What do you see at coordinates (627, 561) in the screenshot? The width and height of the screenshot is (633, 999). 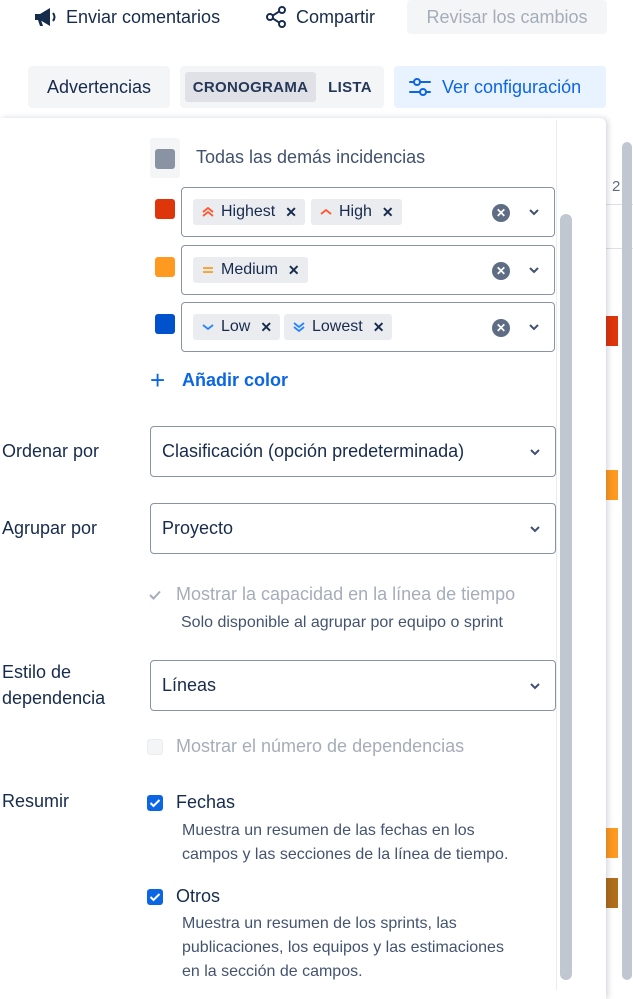 I see `timeline-scrollbar` at bounding box center [627, 561].